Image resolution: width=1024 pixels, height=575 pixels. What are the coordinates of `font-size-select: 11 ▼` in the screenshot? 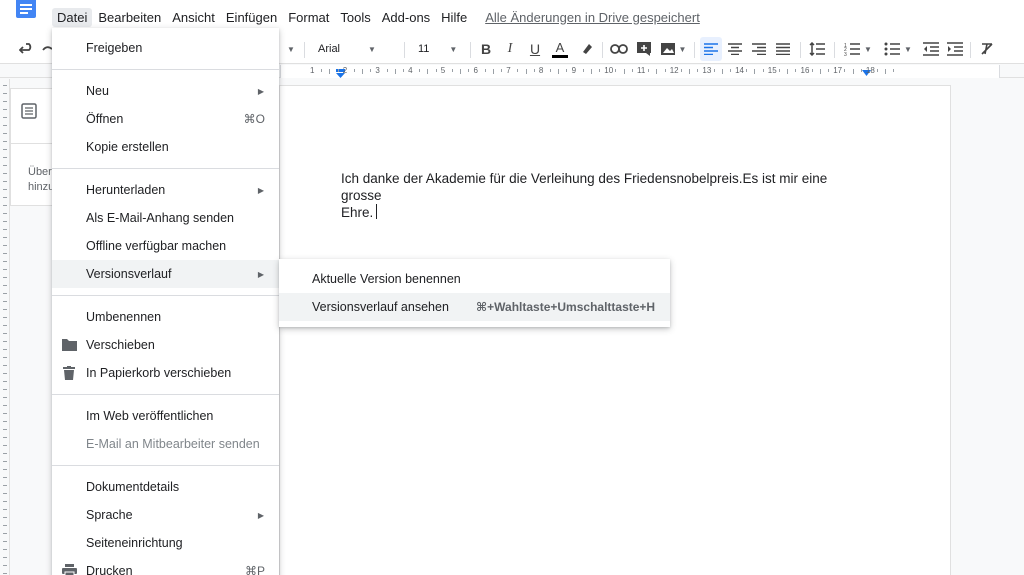 It's located at (442, 49).